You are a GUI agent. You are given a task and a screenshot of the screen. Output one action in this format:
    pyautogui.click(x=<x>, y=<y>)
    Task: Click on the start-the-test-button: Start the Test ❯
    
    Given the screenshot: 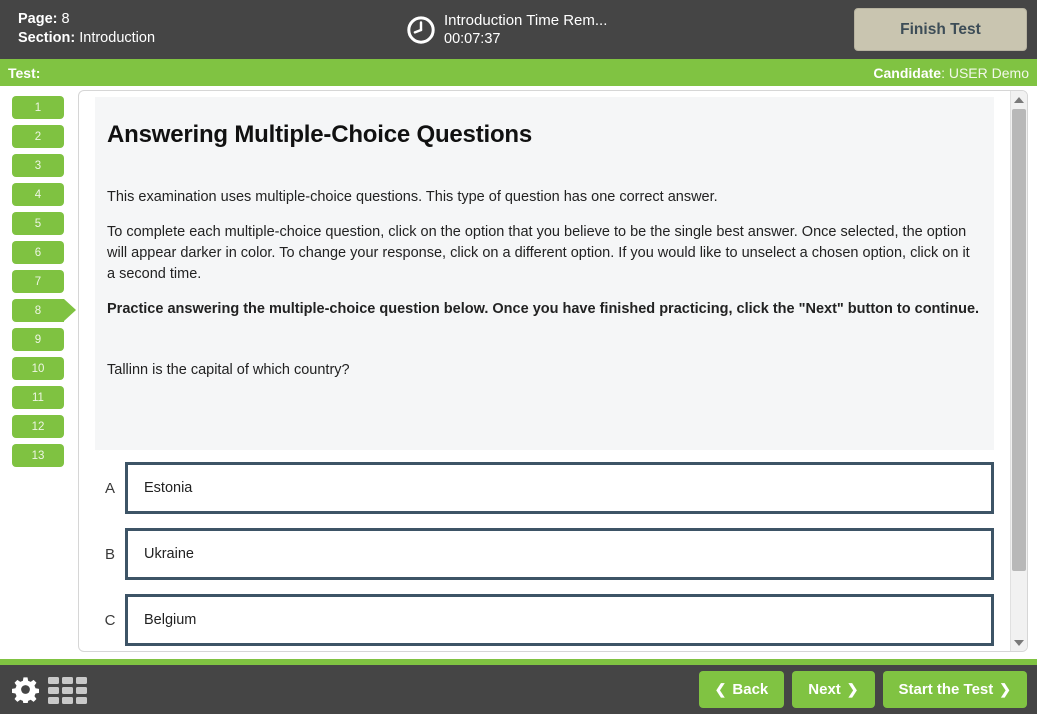 What is the action you would take?
    pyautogui.click(x=954, y=689)
    